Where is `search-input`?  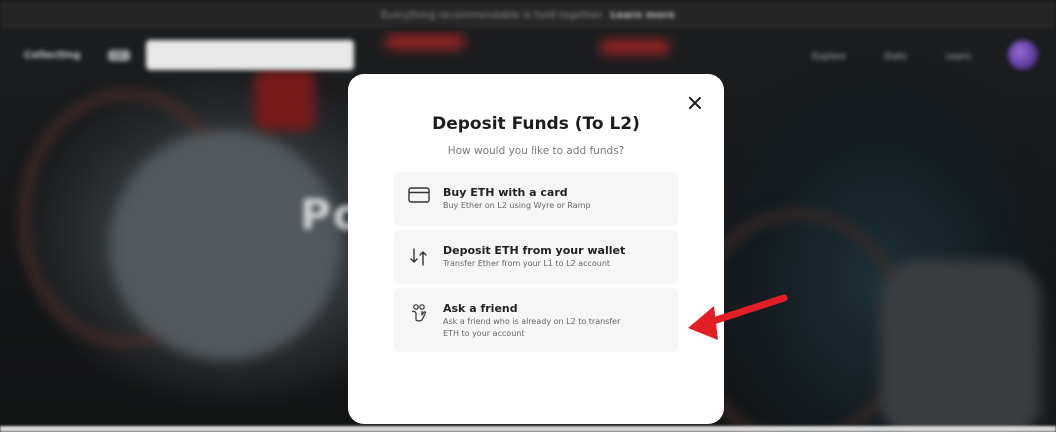 search-input is located at coordinates (250, 55).